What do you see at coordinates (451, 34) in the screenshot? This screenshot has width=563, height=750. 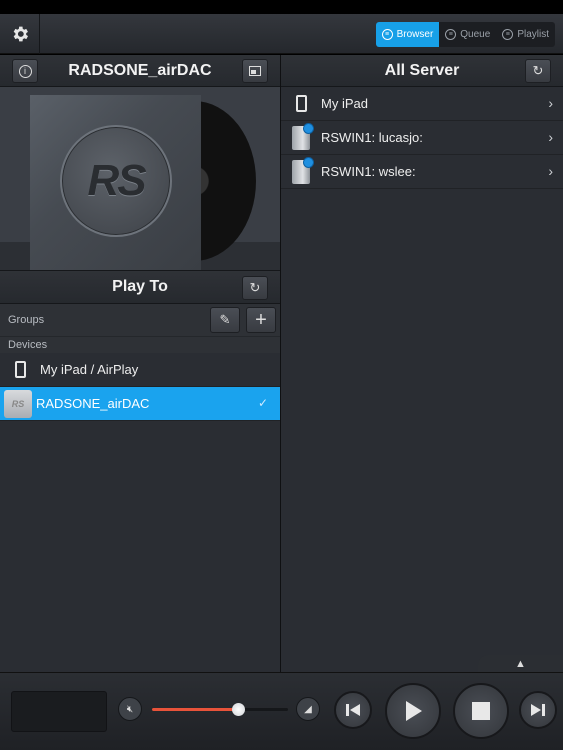 I see `queue-icon: ≡` at bounding box center [451, 34].